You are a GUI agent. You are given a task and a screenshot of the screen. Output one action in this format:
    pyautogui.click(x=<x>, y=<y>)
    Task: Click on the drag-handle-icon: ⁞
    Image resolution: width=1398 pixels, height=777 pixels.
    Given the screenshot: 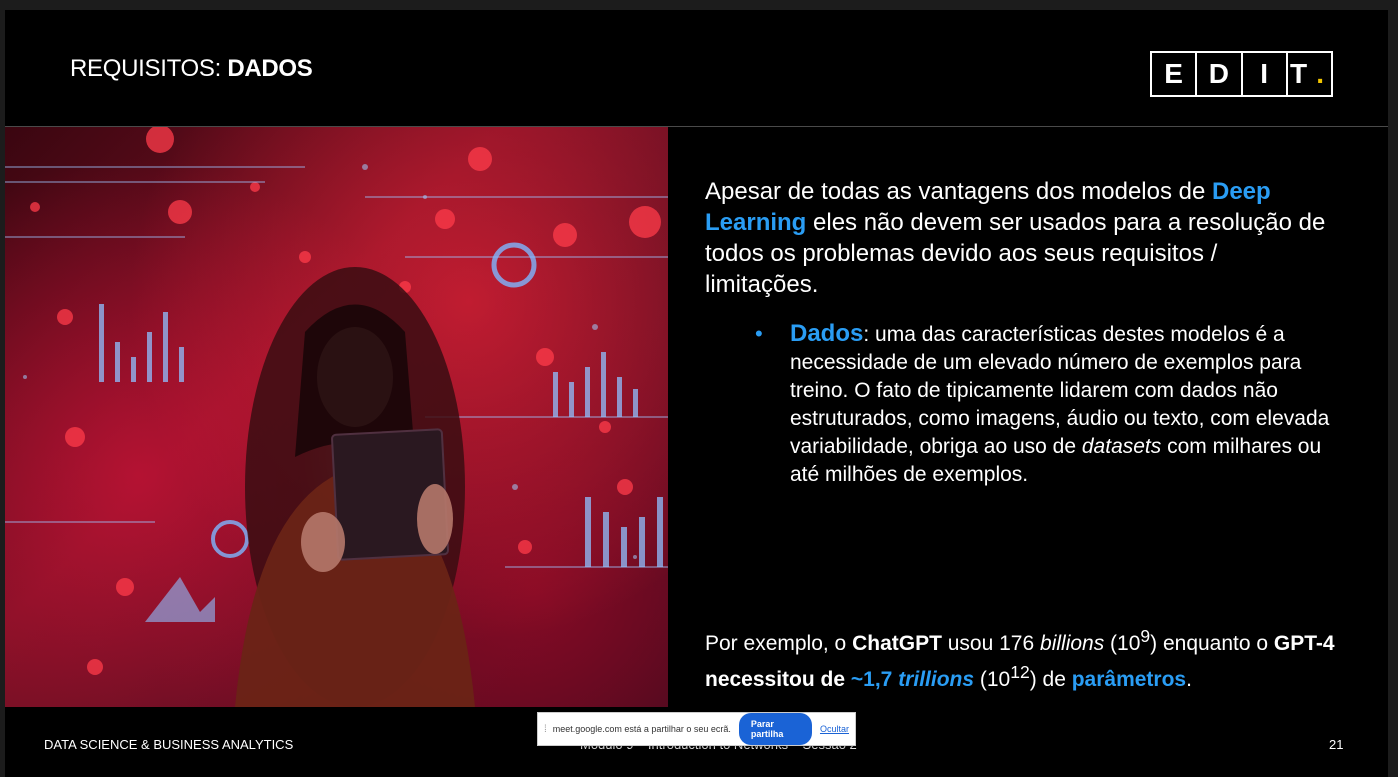 What is the action you would take?
    pyautogui.click(x=545, y=729)
    